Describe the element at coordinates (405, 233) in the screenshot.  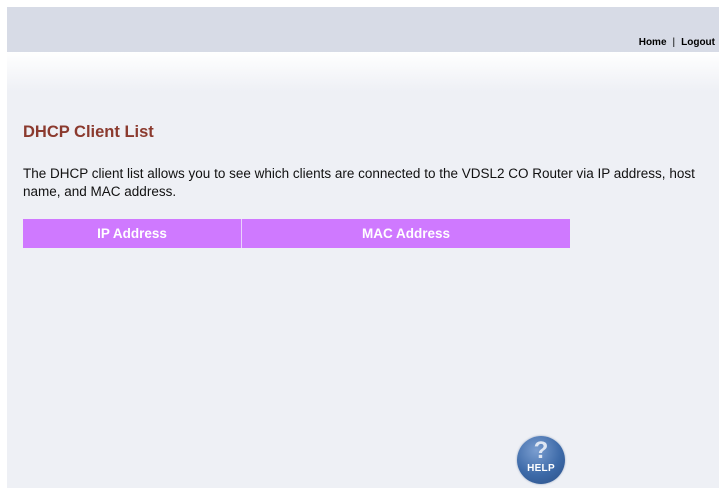
I see `column-header-mac-address: MAC Address` at that location.